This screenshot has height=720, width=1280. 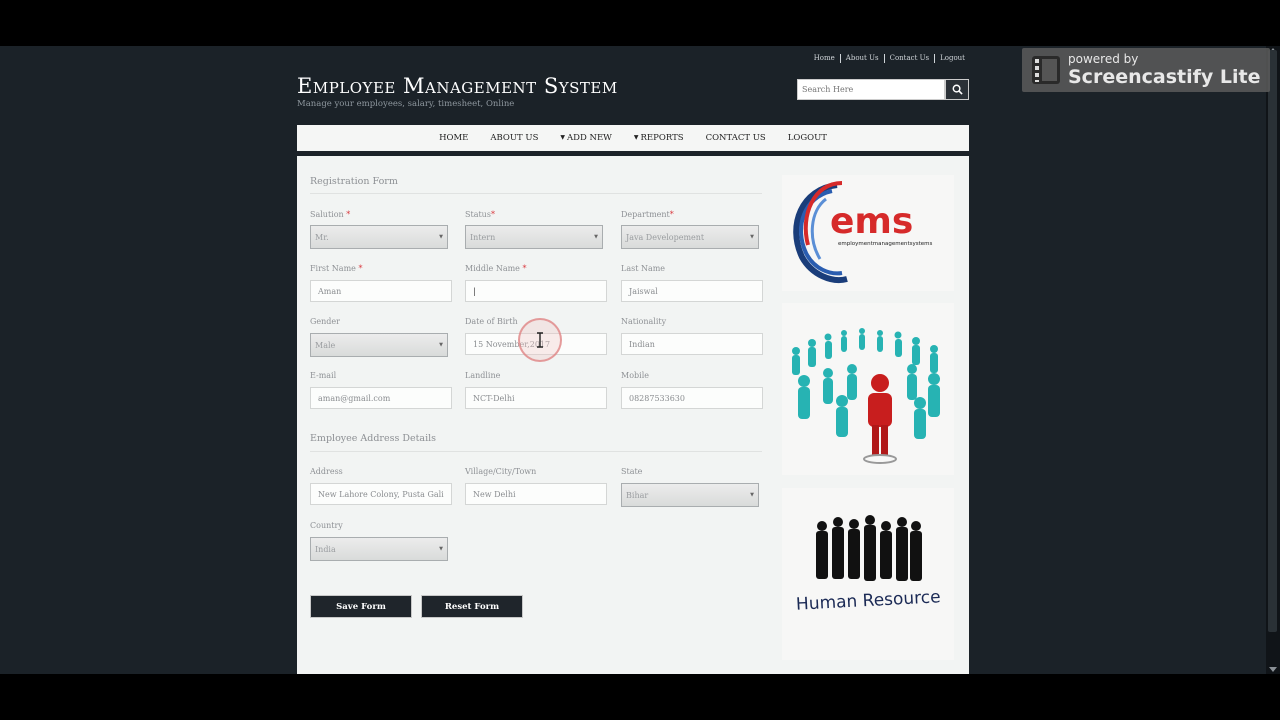 I want to click on top-link-contact: Contact Us, so click(x=910, y=58).